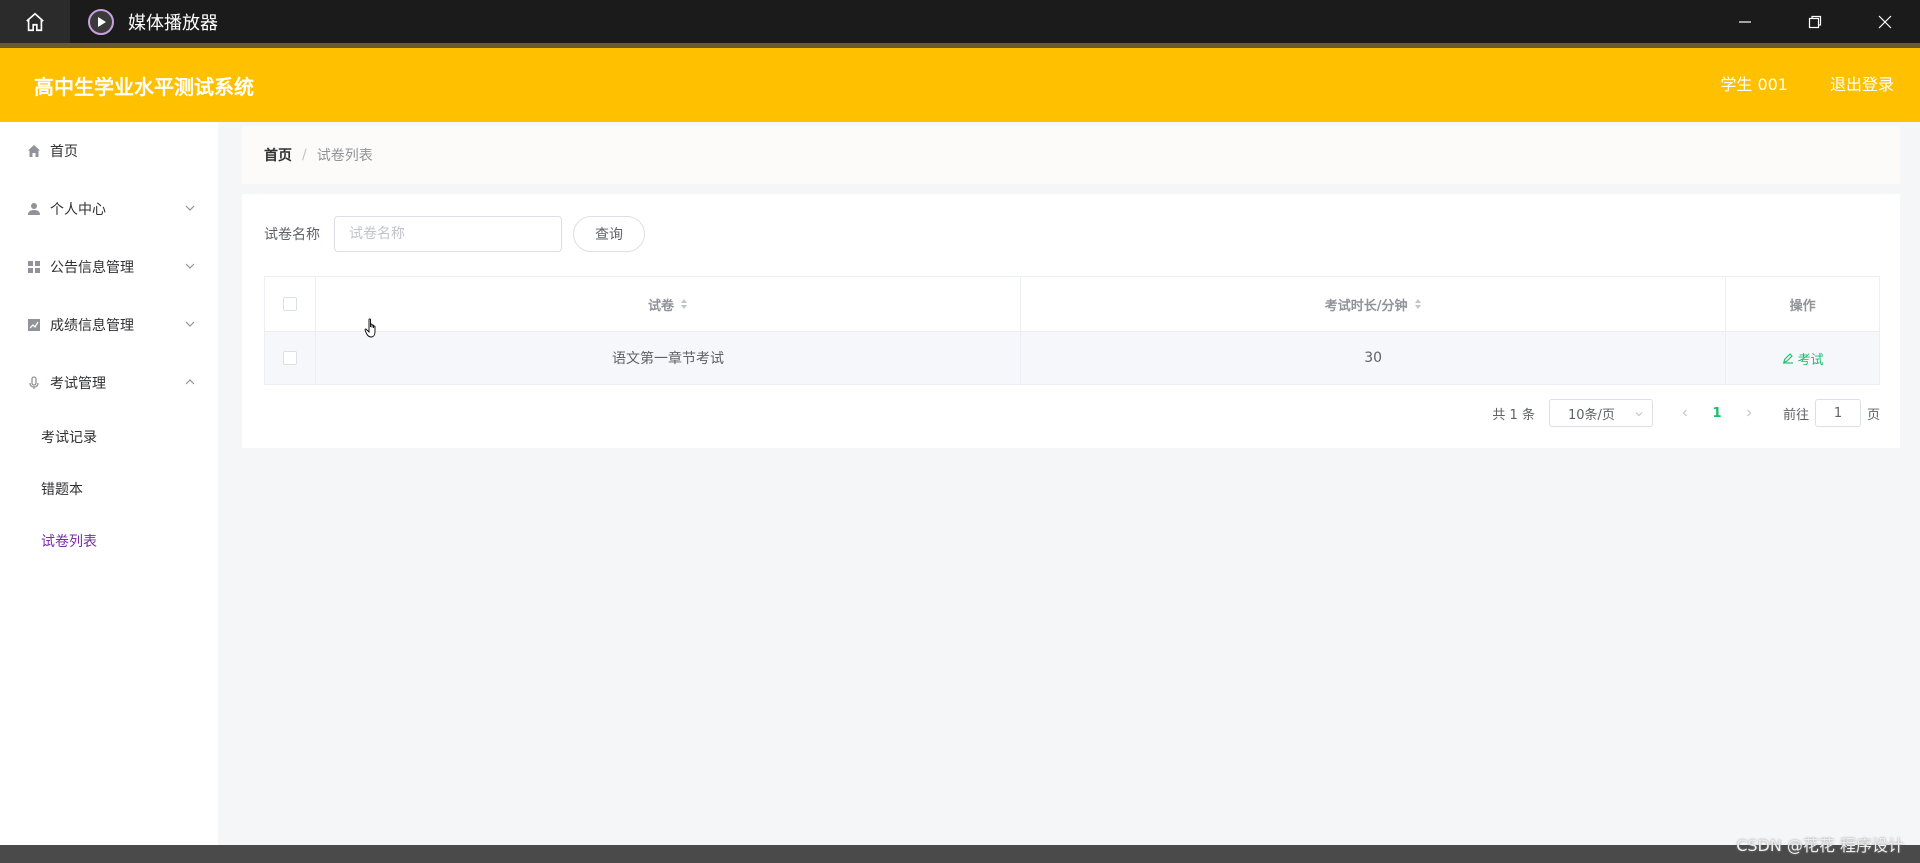 The image size is (1920, 863). I want to click on actions-cell: 考试, so click(1802, 358).